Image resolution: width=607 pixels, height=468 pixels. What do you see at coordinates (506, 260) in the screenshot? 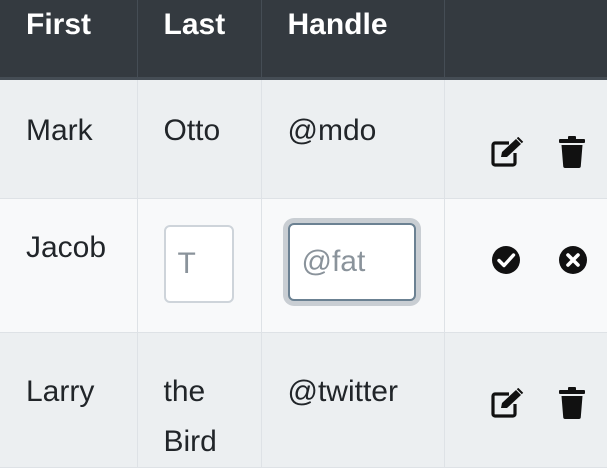
I see `check-circle-icon` at bounding box center [506, 260].